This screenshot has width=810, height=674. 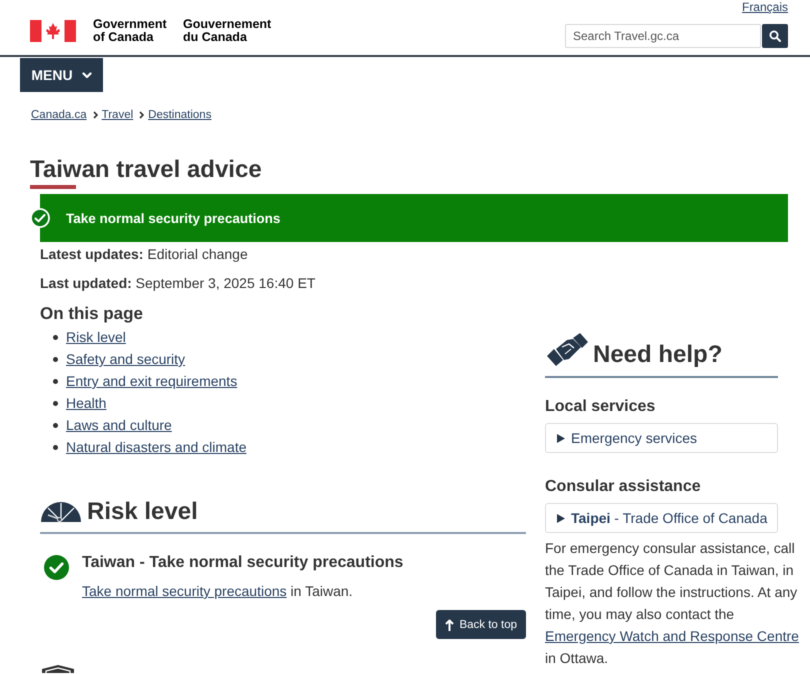 I want to click on arrow-up-icon, so click(x=449, y=624).